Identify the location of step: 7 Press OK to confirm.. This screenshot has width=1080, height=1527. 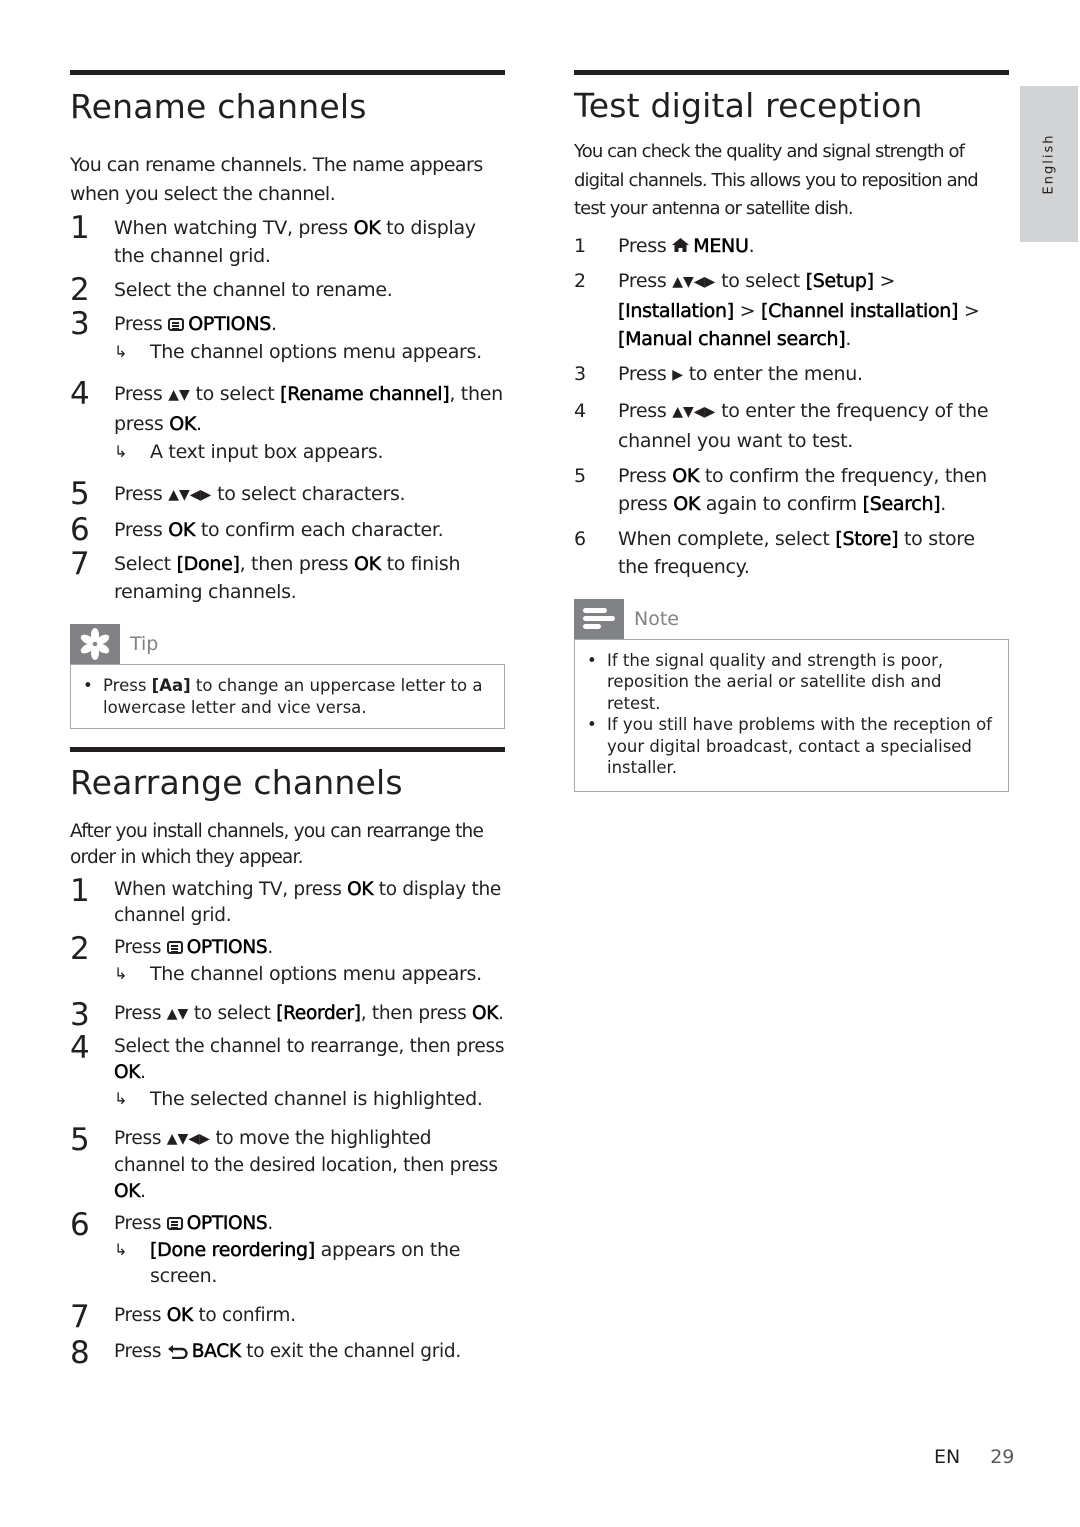
(287, 1317).